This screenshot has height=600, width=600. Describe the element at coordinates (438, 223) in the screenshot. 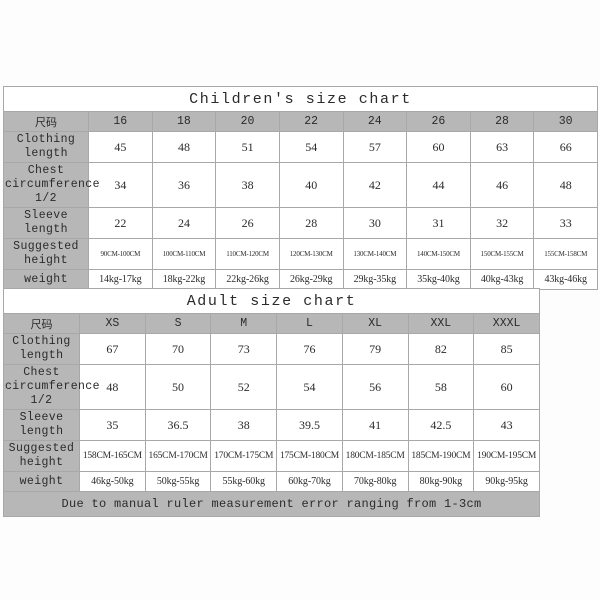

I see `table-cell: 31` at that location.